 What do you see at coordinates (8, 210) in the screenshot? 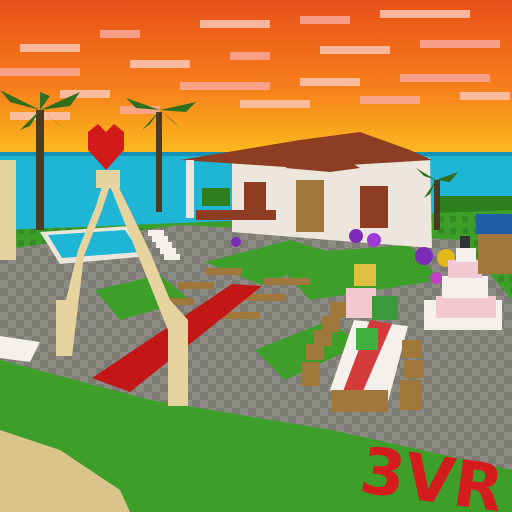
I see `left-stone-pillar` at bounding box center [8, 210].